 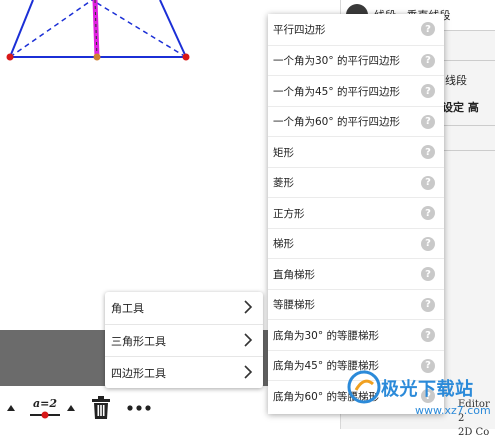 What do you see at coordinates (186, 57) in the screenshot?
I see `point-right` at bounding box center [186, 57].